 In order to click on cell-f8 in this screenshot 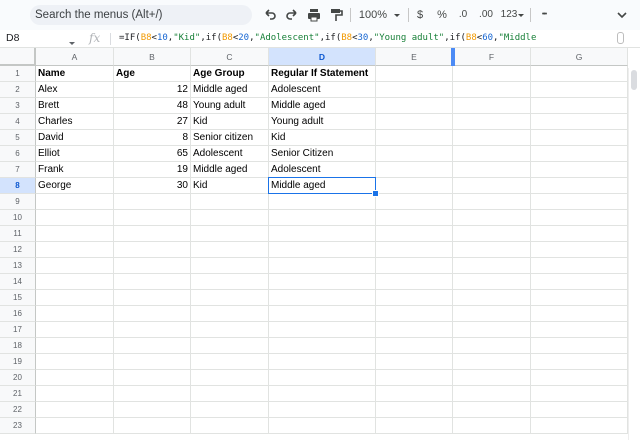, I will do `click(492, 186)`.